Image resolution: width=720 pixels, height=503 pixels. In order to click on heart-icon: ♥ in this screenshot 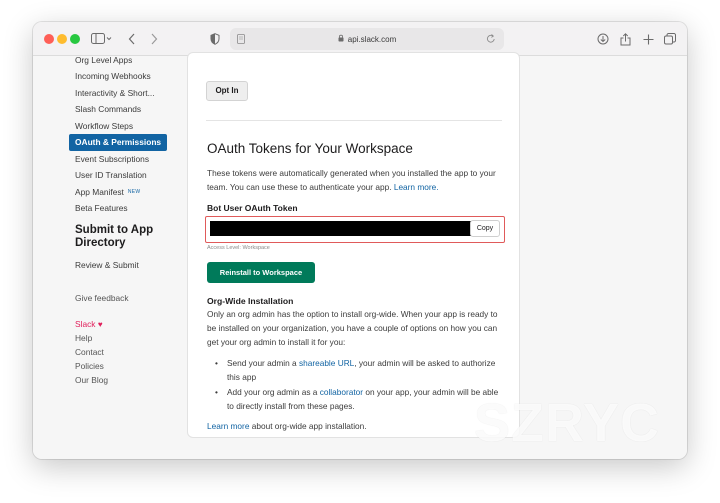, I will do `click(100, 324)`.